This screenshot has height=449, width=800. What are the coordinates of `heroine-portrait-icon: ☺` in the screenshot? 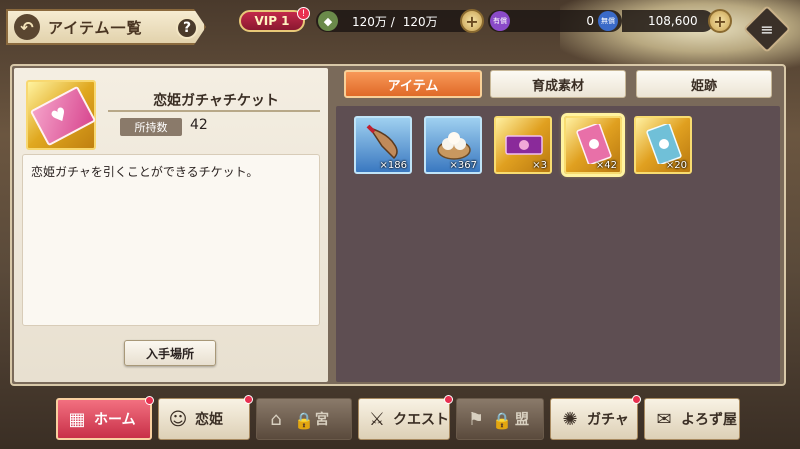 It's located at (178, 419).